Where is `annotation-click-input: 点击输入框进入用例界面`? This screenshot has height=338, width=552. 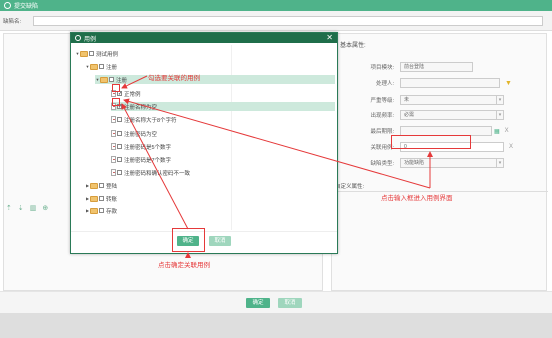
annotation-click-input: 点击输入框进入用例界面 is located at coordinates (417, 198).